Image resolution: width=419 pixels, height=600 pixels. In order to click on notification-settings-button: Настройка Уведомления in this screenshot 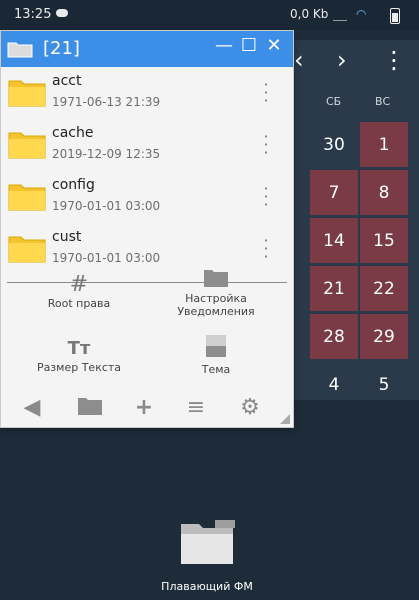, I will do `click(216, 292)`.